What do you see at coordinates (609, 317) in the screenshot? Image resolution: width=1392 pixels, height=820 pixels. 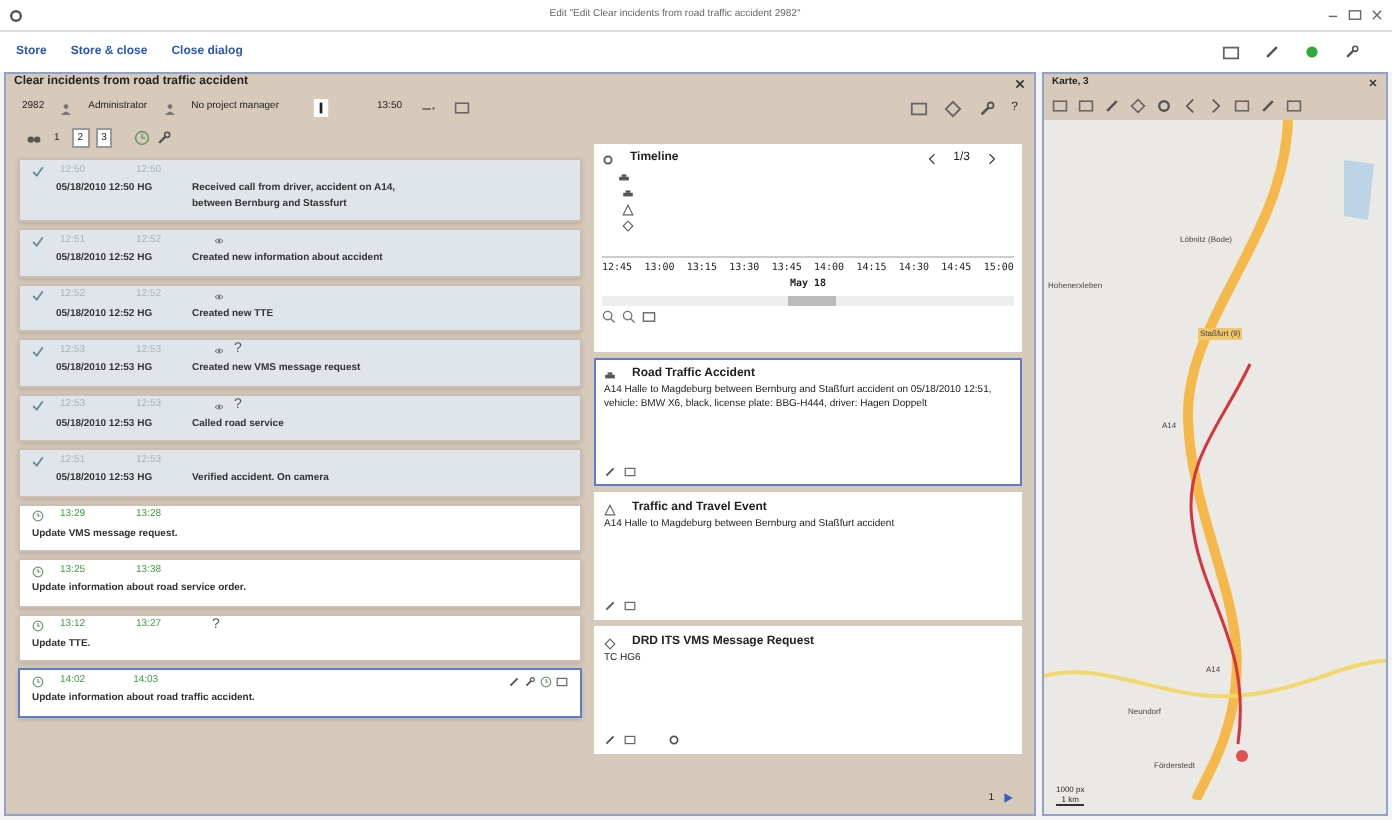 I see `zoom-in-icon` at bounding box center [609, 317].